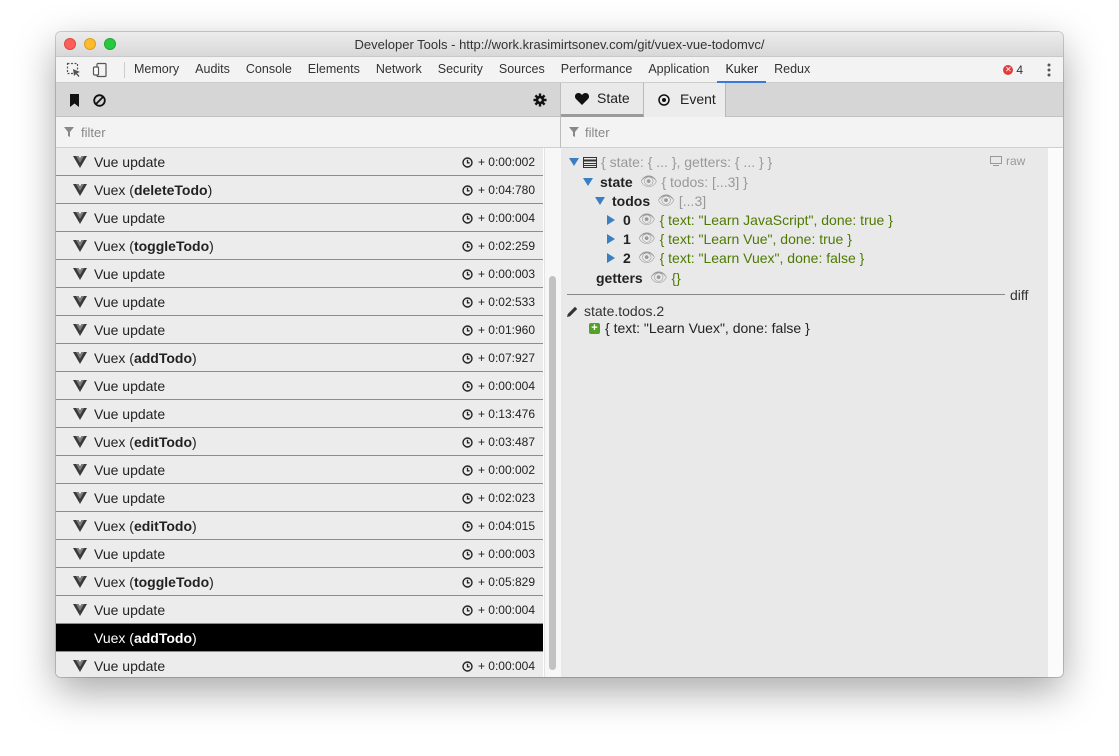 The image size is (1119, 756). What do you see at coordinates (90, 44) in the screenshot?
I see `minimize-window-button` at bounding box center [90, 44].